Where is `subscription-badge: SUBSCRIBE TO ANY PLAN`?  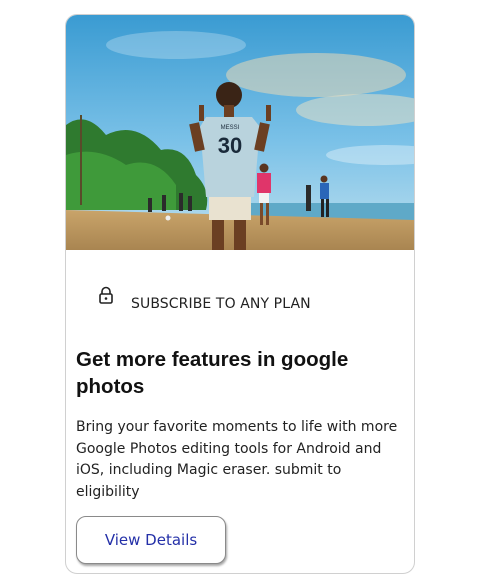
subscription-badge: SUBSCRIBE TO ANY PLAN is located at coordinates (204, 299).